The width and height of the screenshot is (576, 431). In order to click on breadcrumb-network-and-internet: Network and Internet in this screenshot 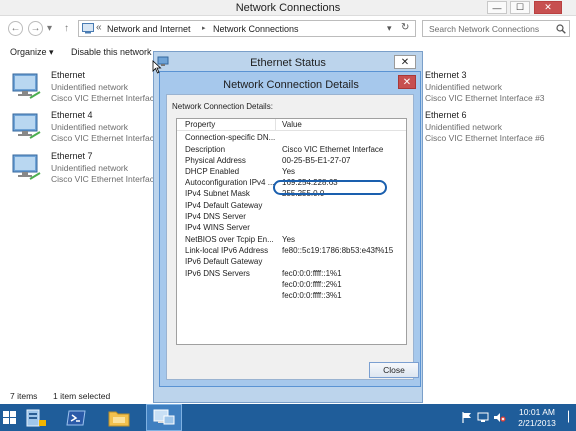, I will do `click(149, 29)`.